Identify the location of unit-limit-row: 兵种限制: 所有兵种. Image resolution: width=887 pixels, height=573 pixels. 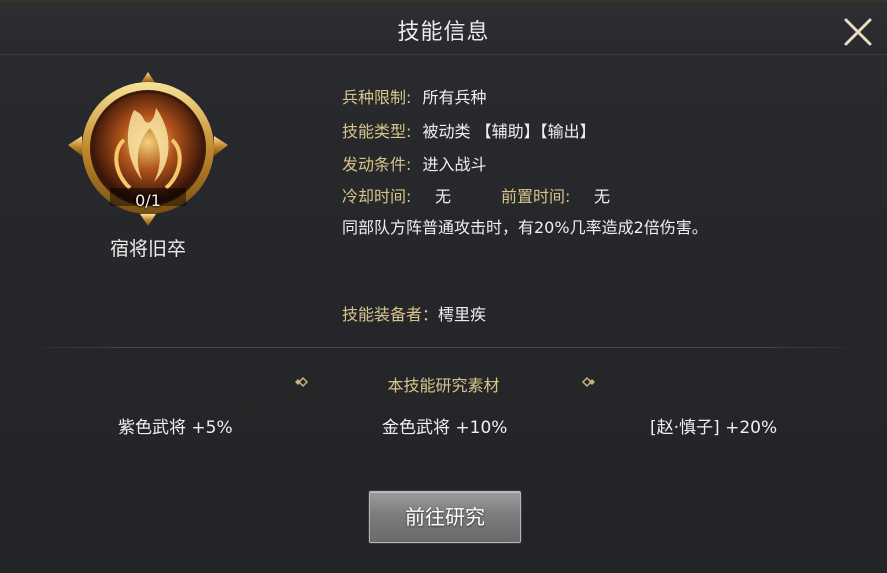
(414, 96).